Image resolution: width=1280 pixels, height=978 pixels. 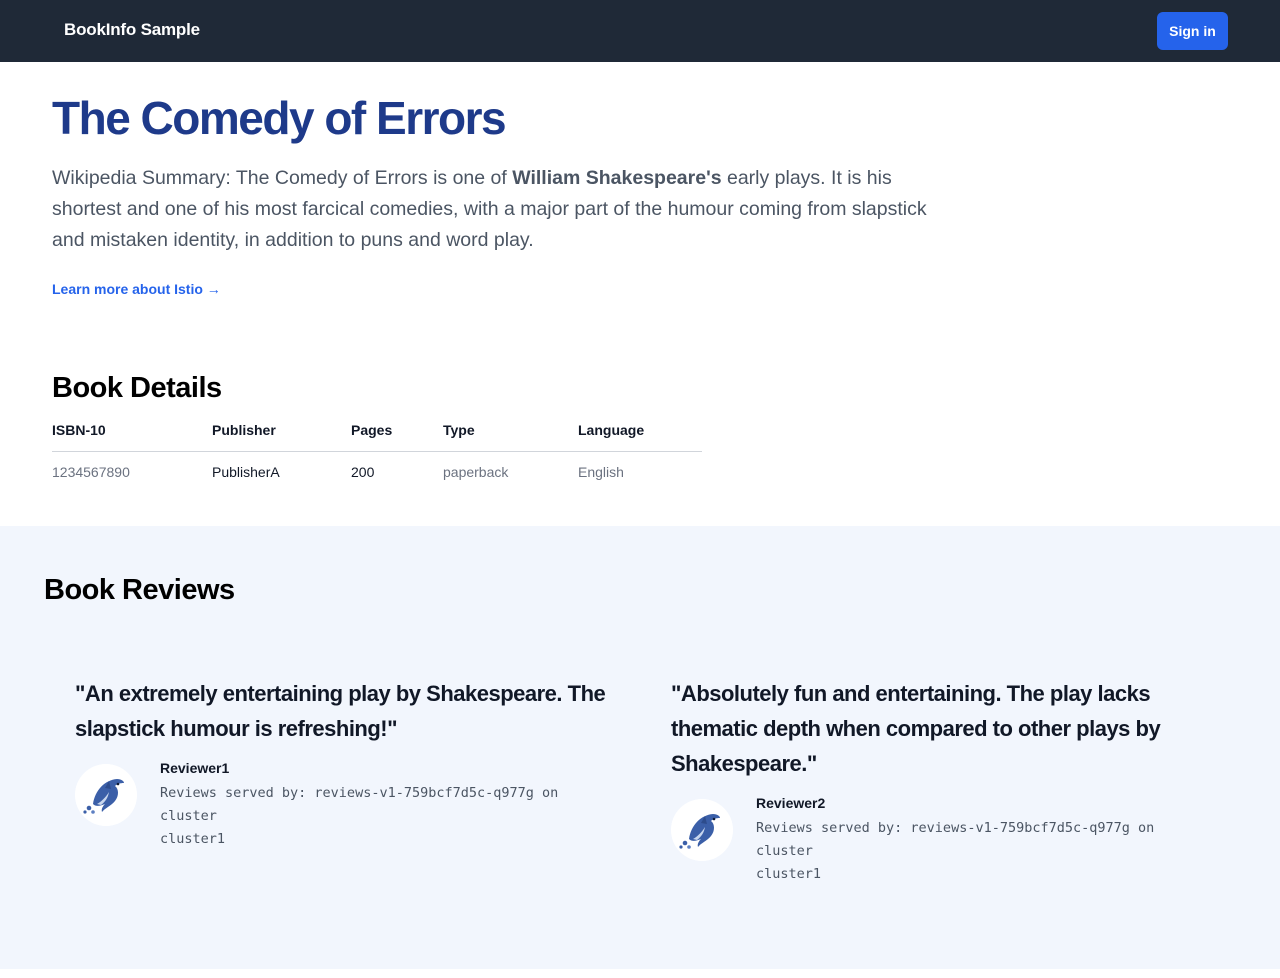 I want to click on summary-author: William Shakespeare's, so click(x=617, y=178).